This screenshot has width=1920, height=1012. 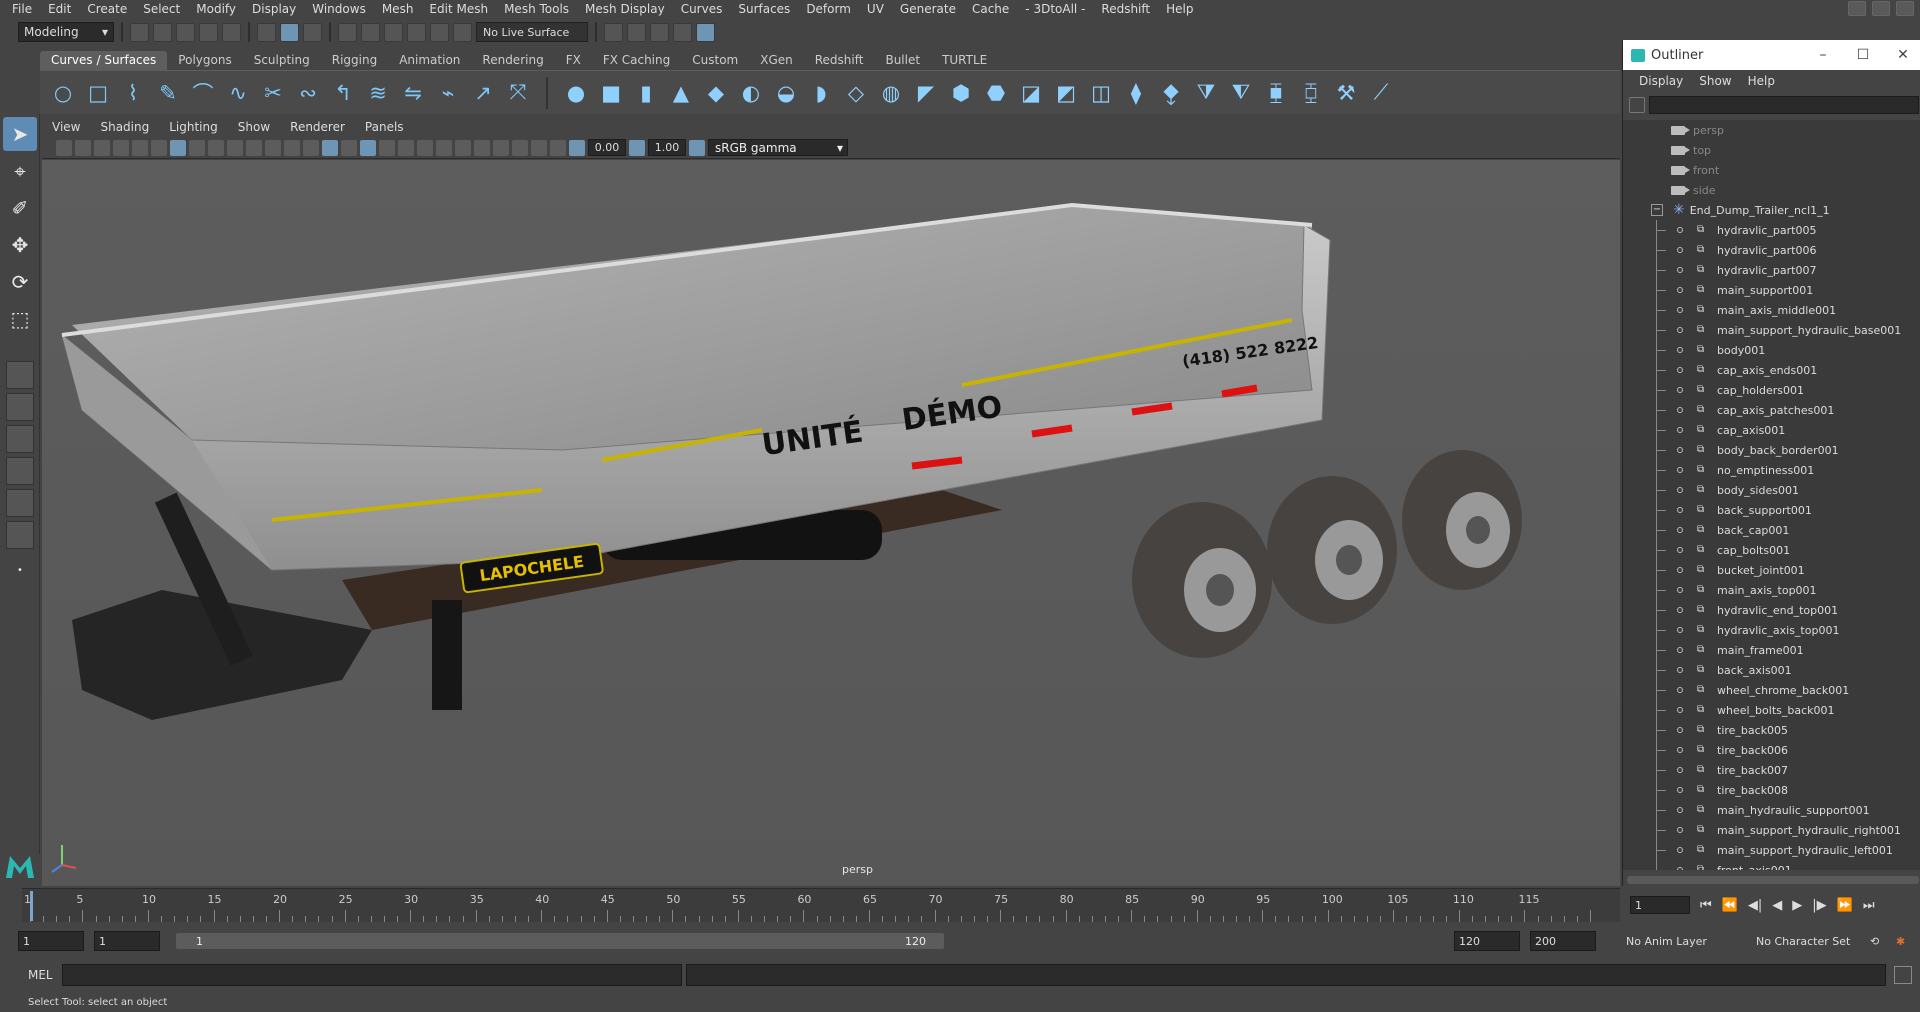 I want to click on anim-layer-dropdown: No Anim Layer, so click(x=1682, y=941).